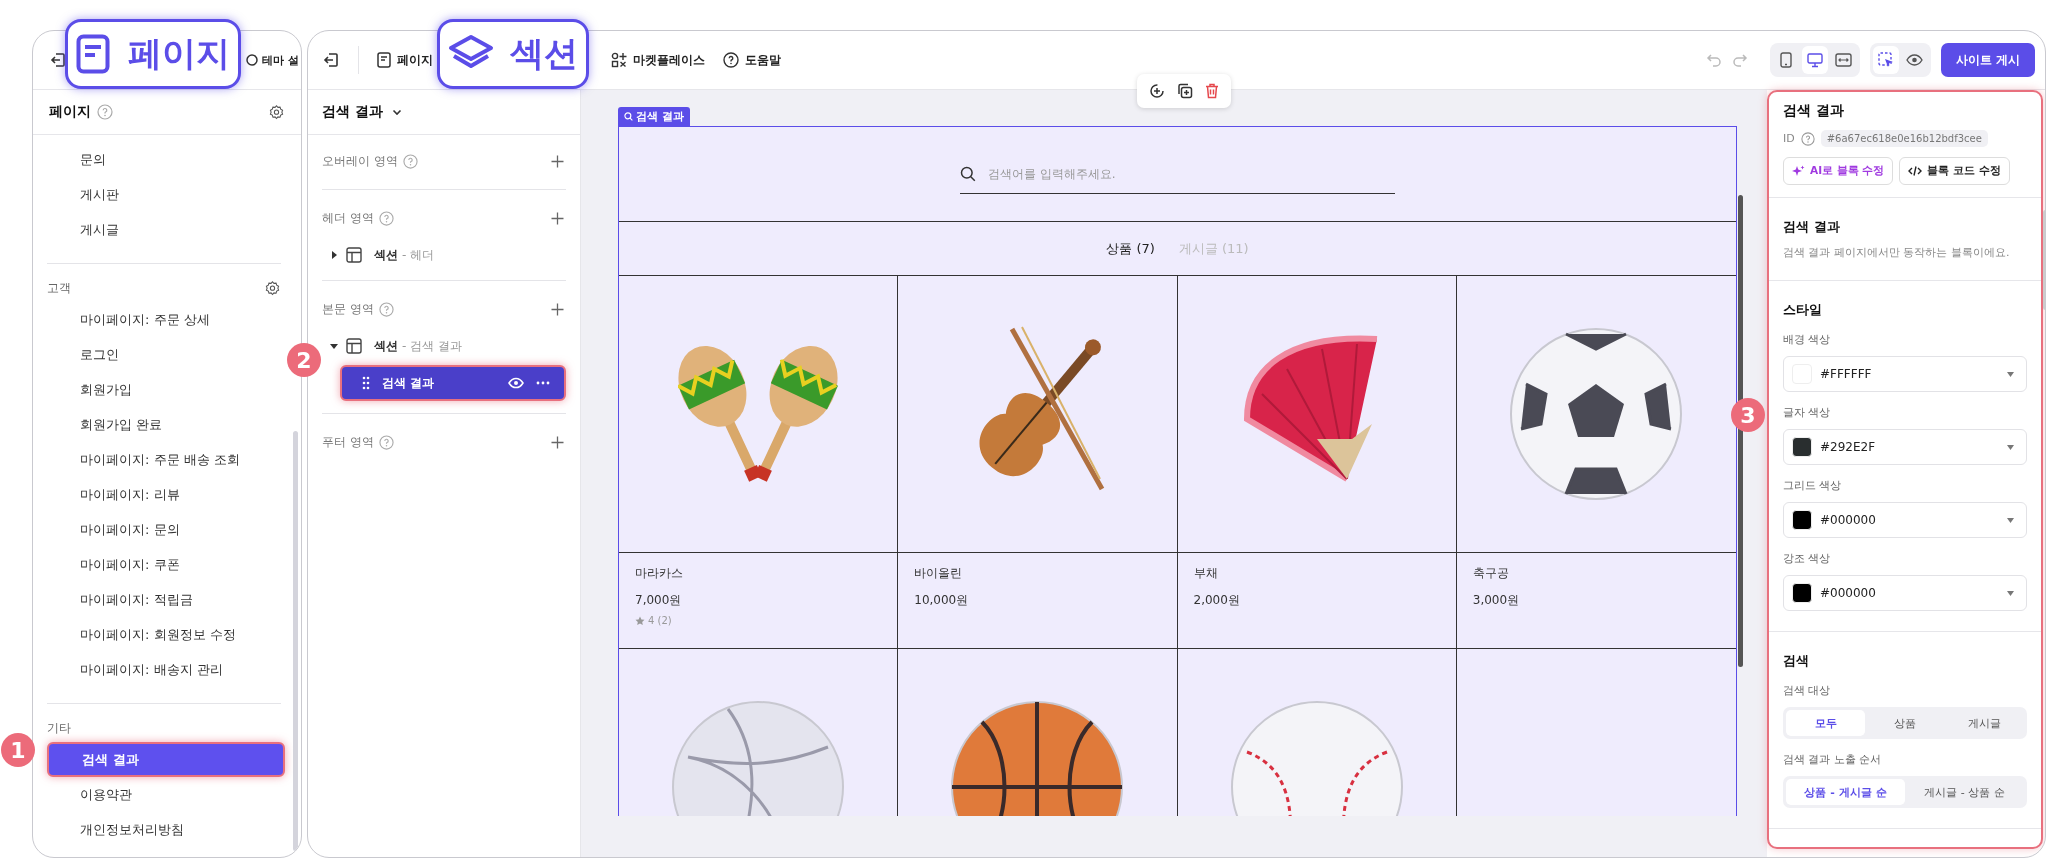 The height and width of the screenshot is (861, 2048). What do you see at coordinates (348, 309) in the screenshot?
I see `area-label: 본문 영역` at bounding box center [348, 309].